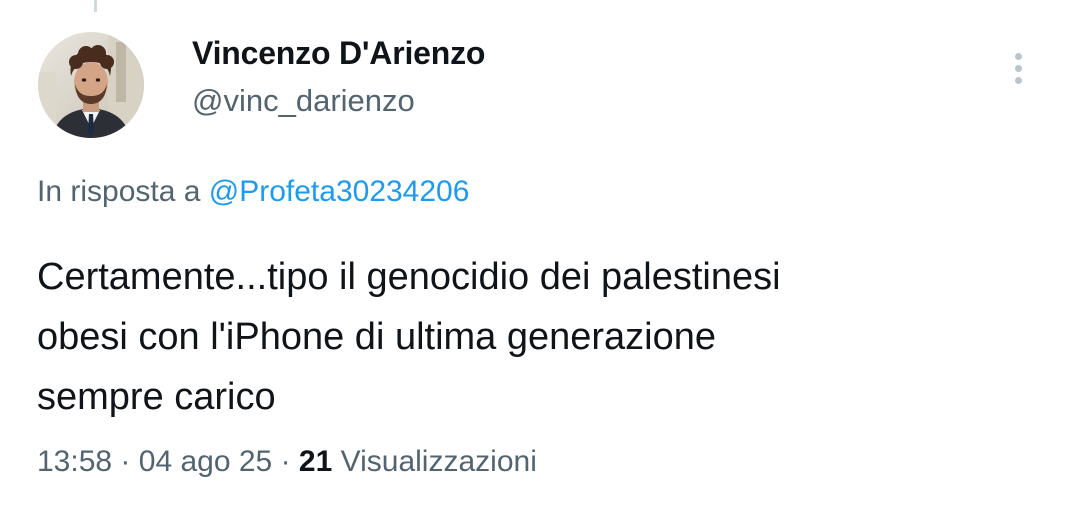  I want to click on tweet-metadata: 13:58 · 04 ago 25 · 21 Visualizzazioni, so click(287, 462).